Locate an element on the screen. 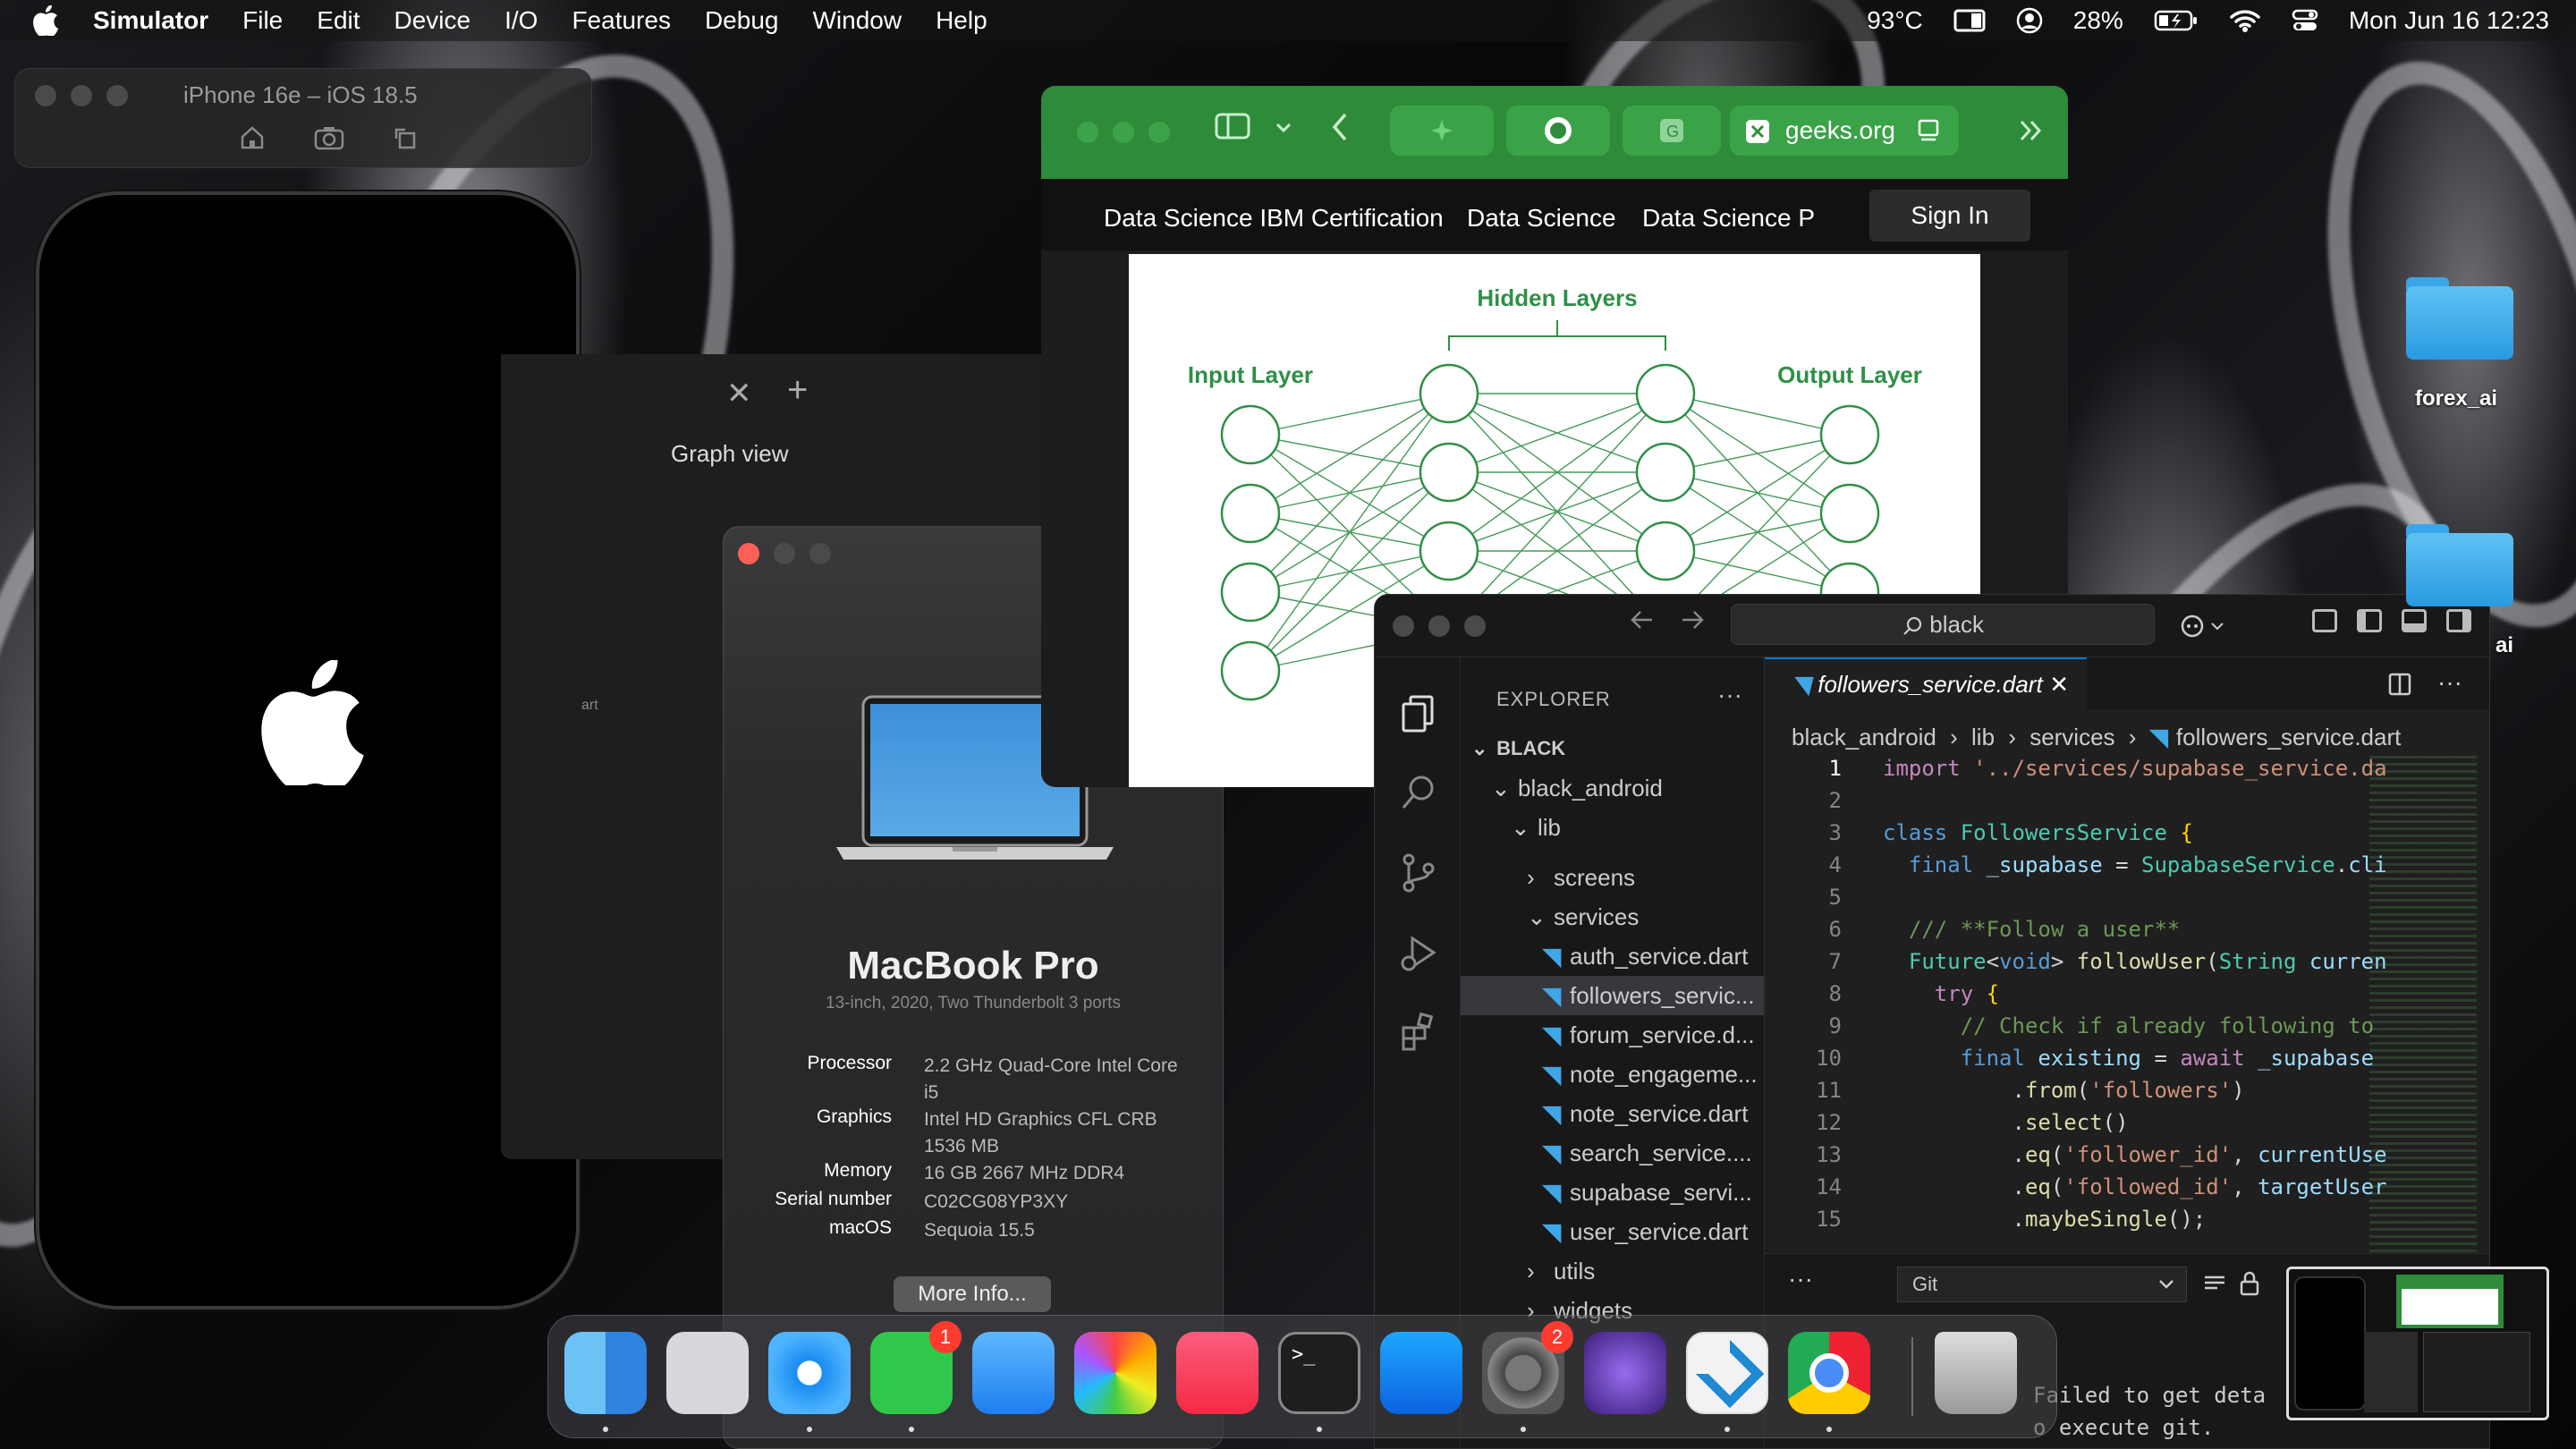  reader-icon is located at coordinates (1928, 130).